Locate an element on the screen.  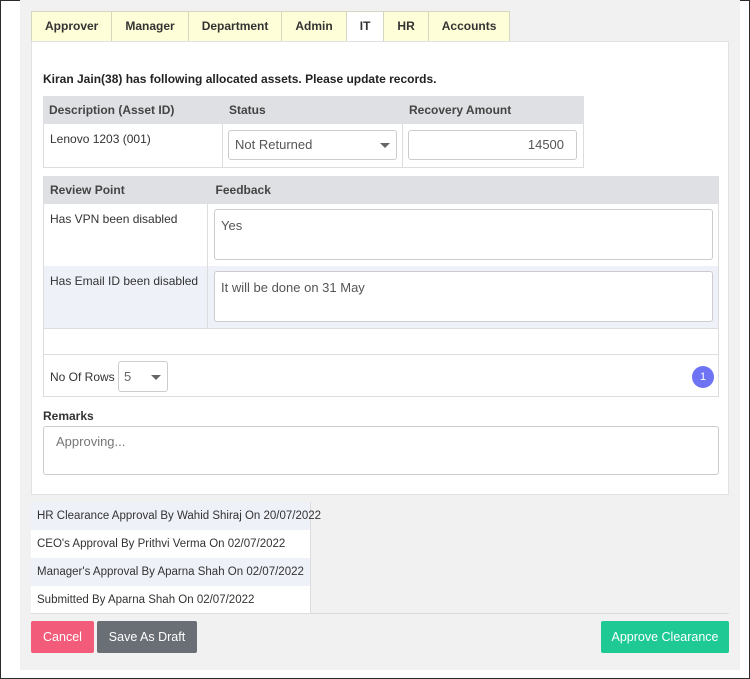
rows-per-page-label: No Of Rows : is located at coordinates (86, 377).